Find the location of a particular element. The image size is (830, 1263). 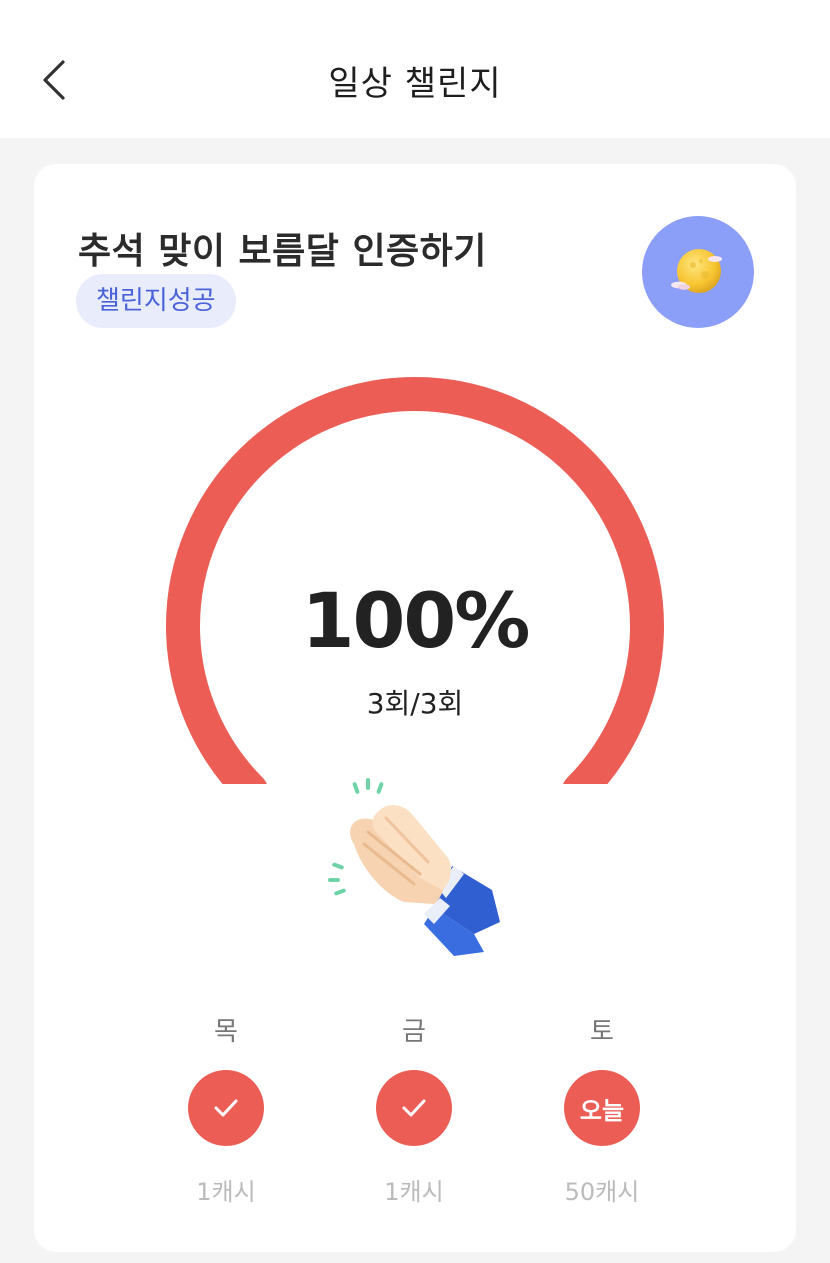

page-title: 일상 챌린지 is located at coordinates (415, 84).